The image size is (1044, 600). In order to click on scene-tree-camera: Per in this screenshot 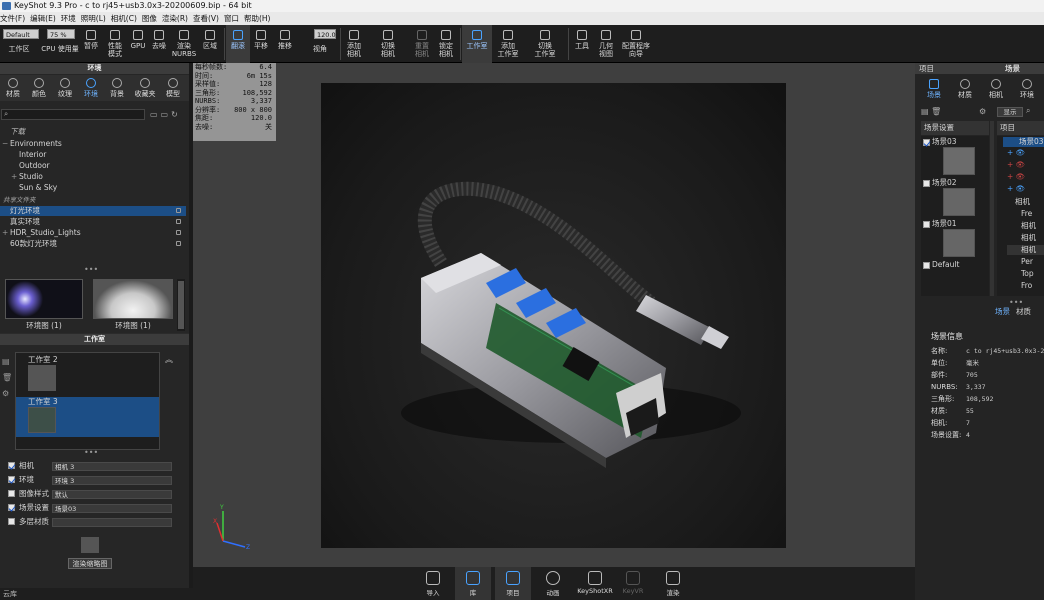, I will do `click(1025, 262)`.